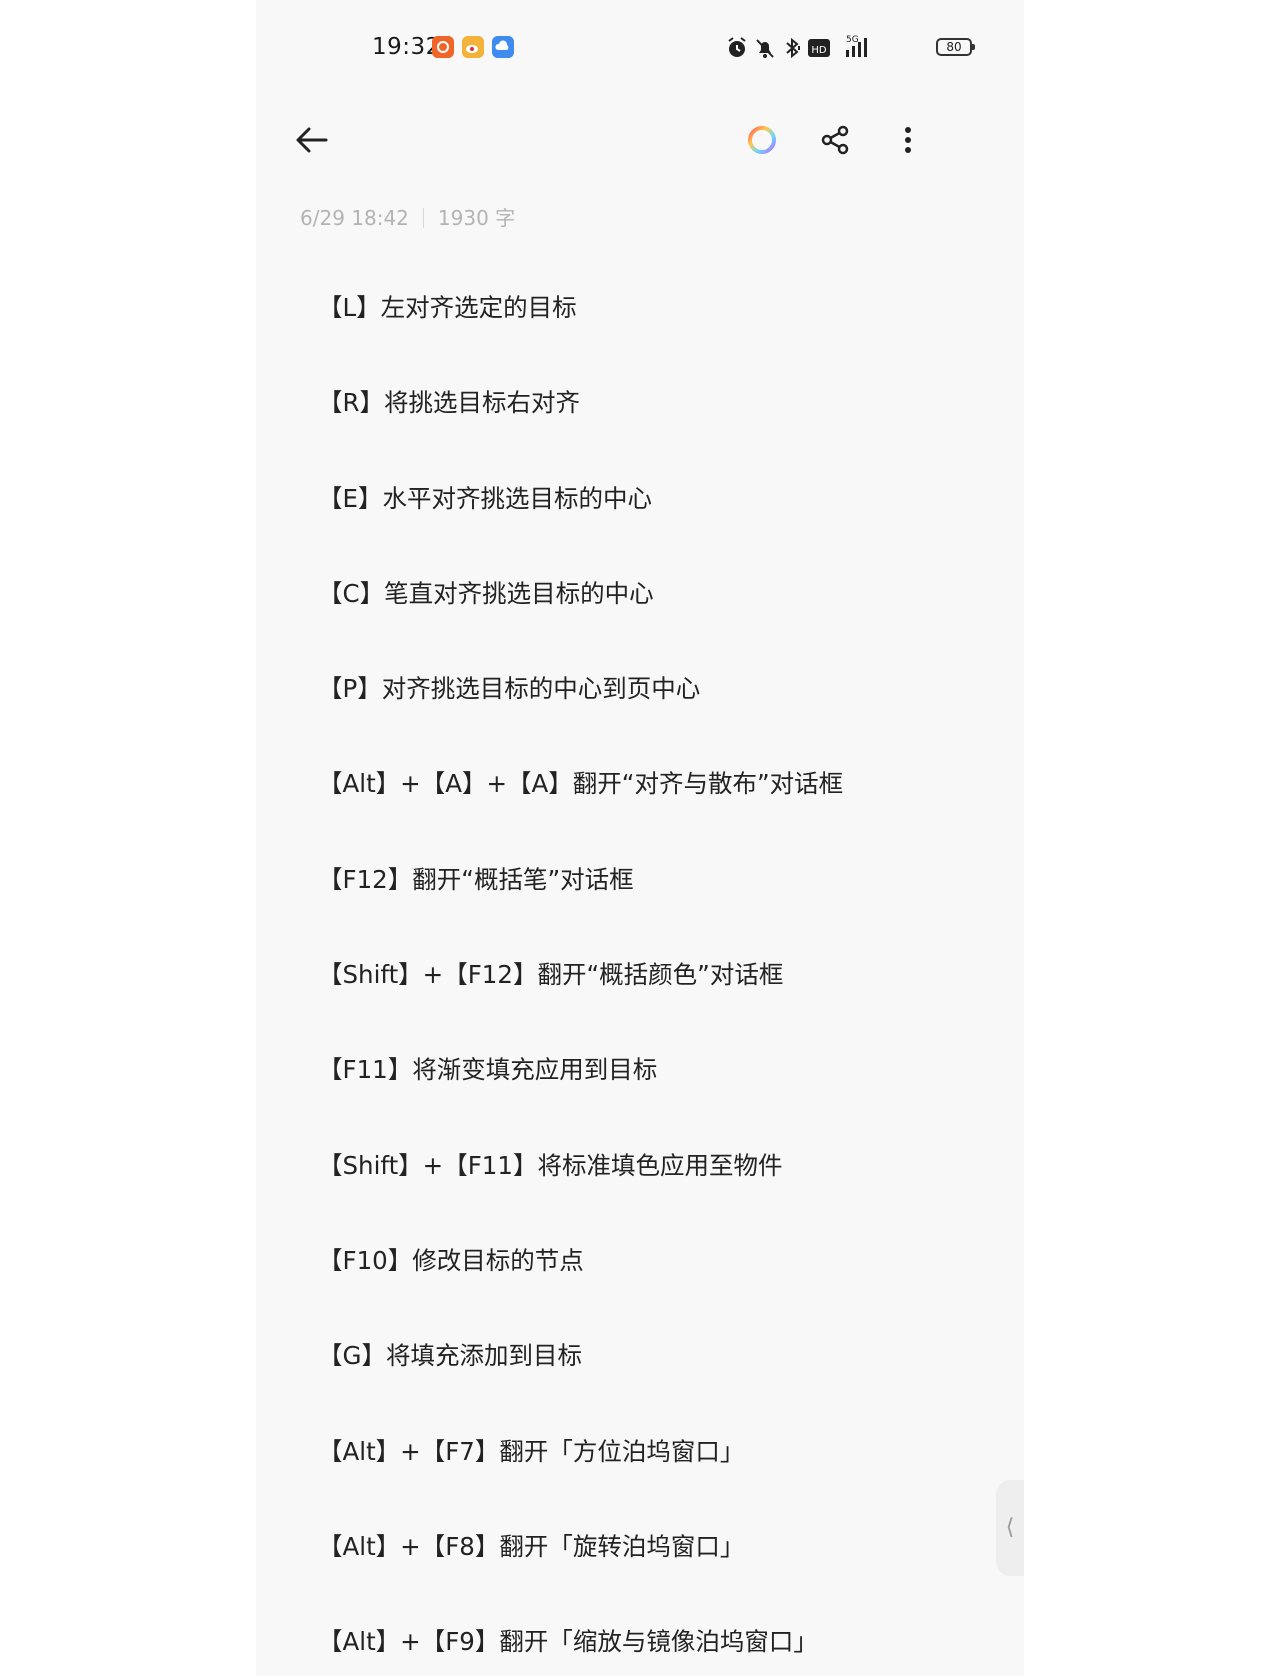 The height and width of the screenshot is (1676, 1280). I want to click on bluetooth-icon, so click(793, 48).